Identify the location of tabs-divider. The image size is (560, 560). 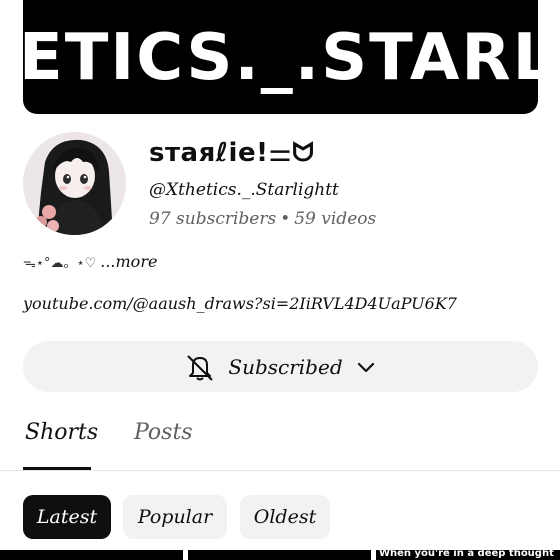
(280, 470).